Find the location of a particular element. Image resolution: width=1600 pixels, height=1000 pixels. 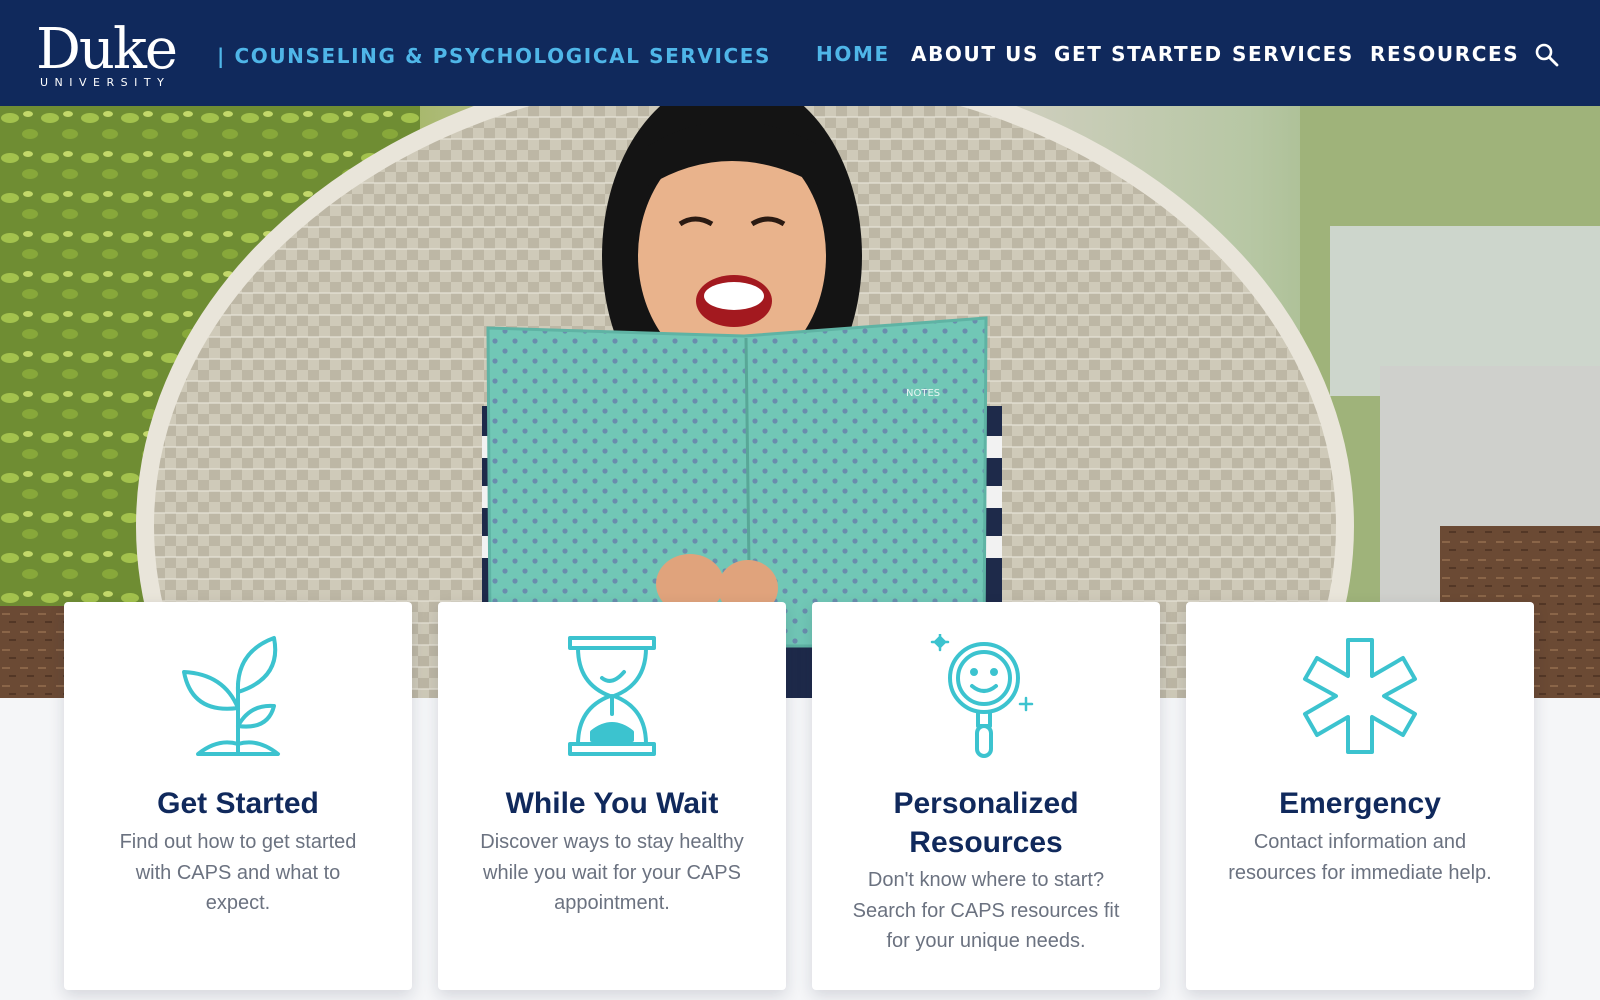

nav-about-us: ABOUT US is located at coordinates (975, 54).